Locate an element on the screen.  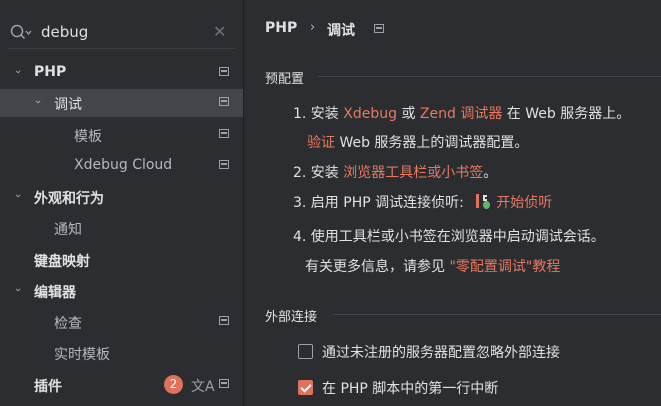
sidebar-item-label: 通知 is located at coordinates (68, 230).